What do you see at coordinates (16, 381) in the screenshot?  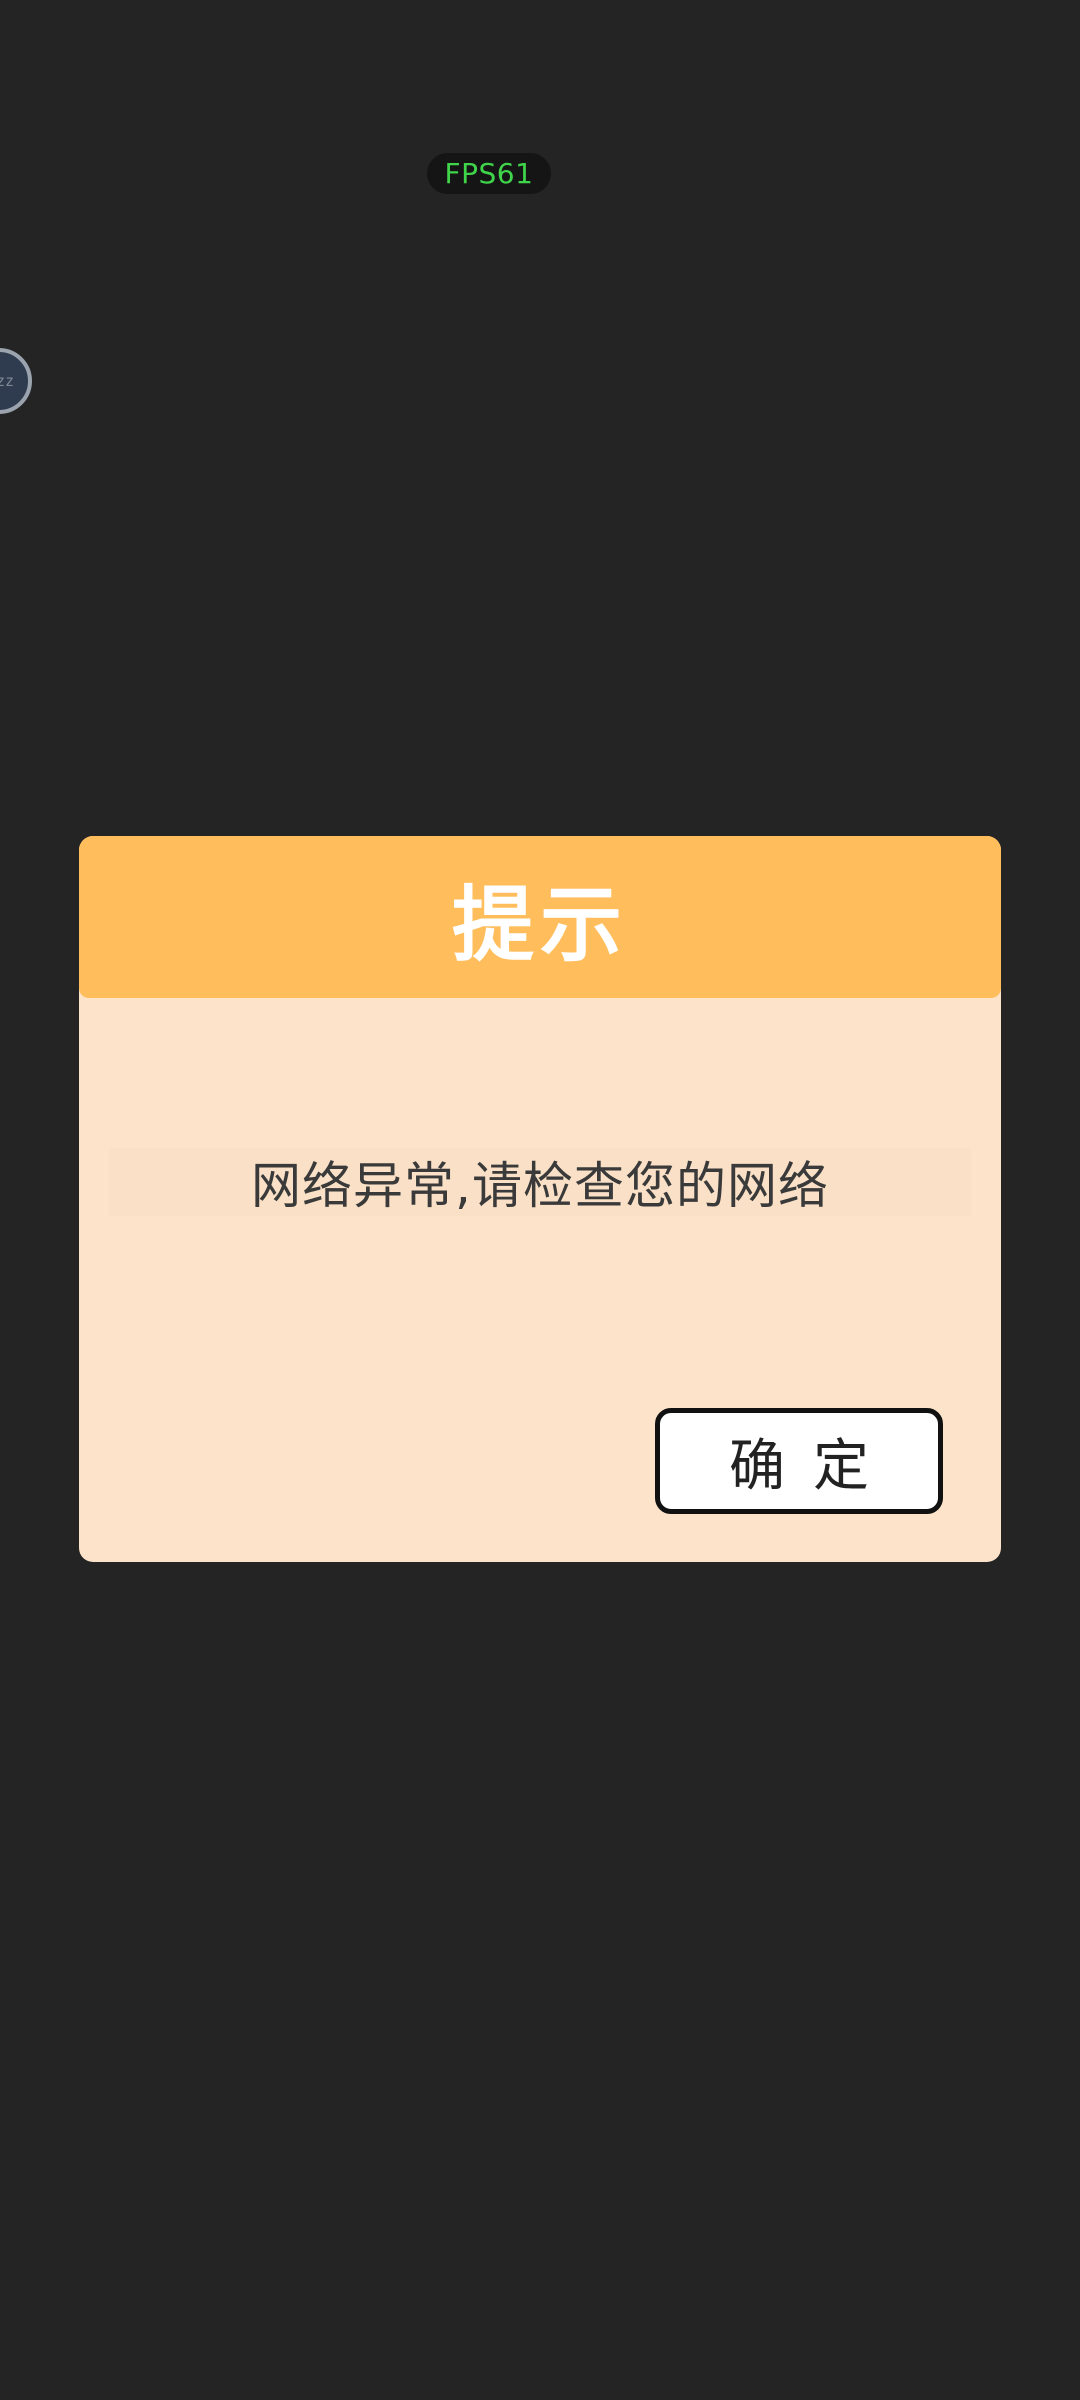 I see `floating-assistant-ball: zz` at bounding box center [16, 381].